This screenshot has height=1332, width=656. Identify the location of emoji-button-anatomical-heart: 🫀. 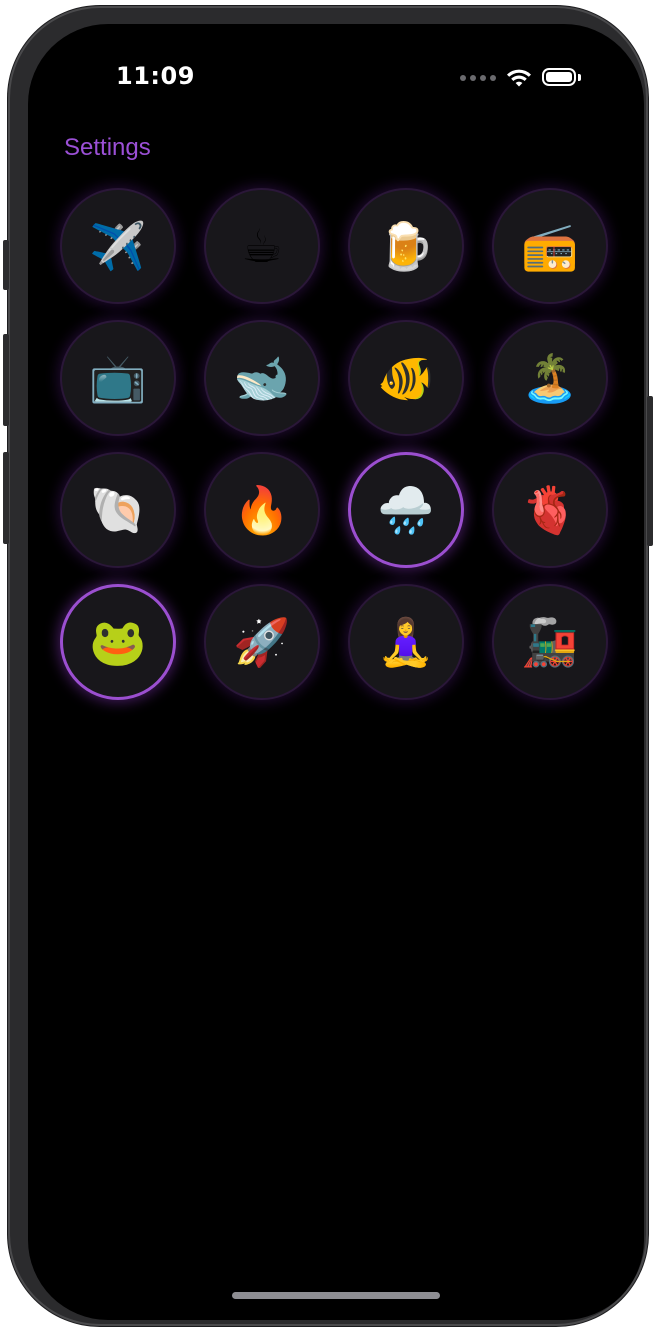
(550, 510).